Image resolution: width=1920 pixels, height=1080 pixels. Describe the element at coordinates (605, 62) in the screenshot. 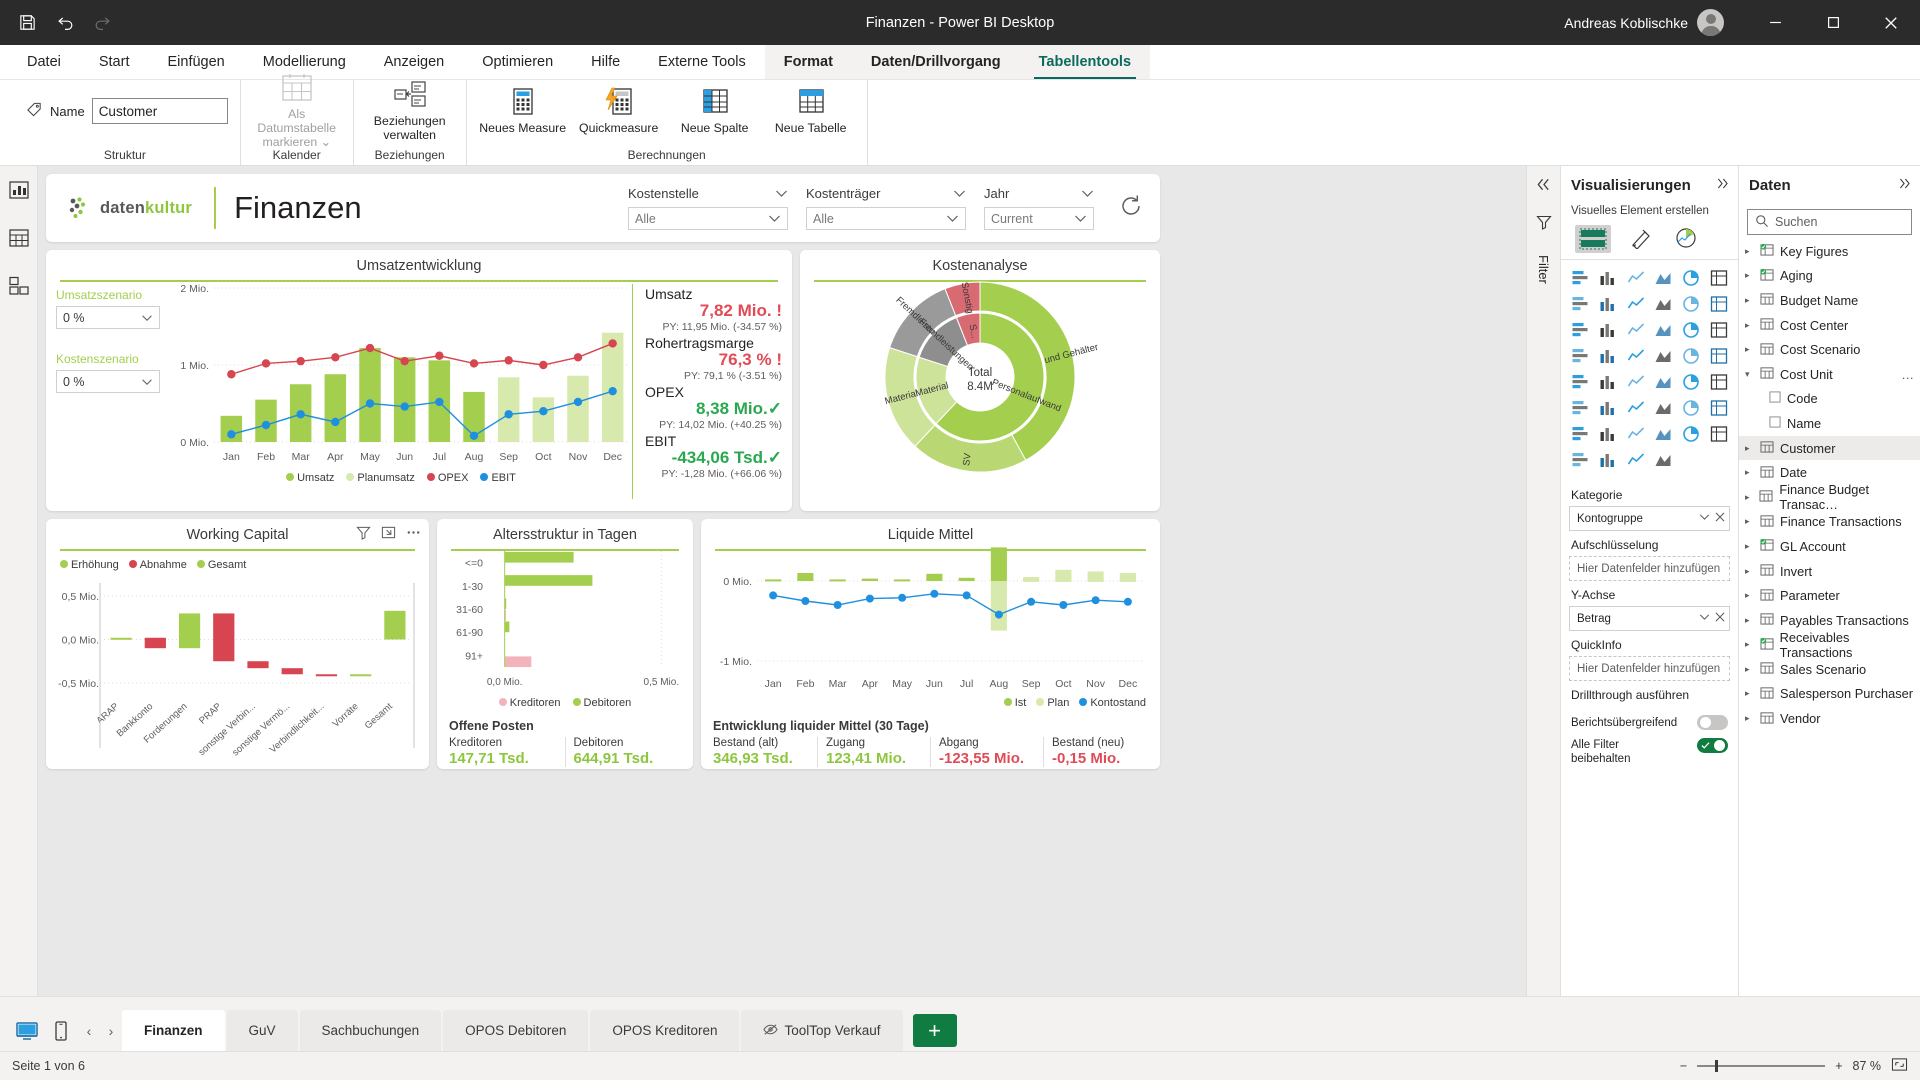

I see `ribbon-tab-hilfe: Hilfe` at that location.